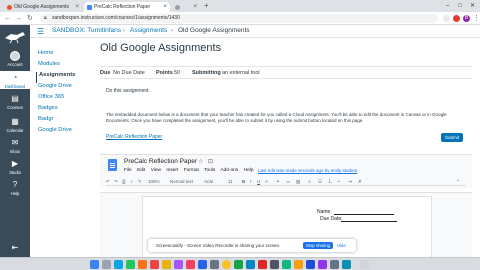  What do you see at coordinates (160, 161) in the screenshot?
I see `doc-title: PreCalc Reflection Paper` at bounding box center [160, 161].